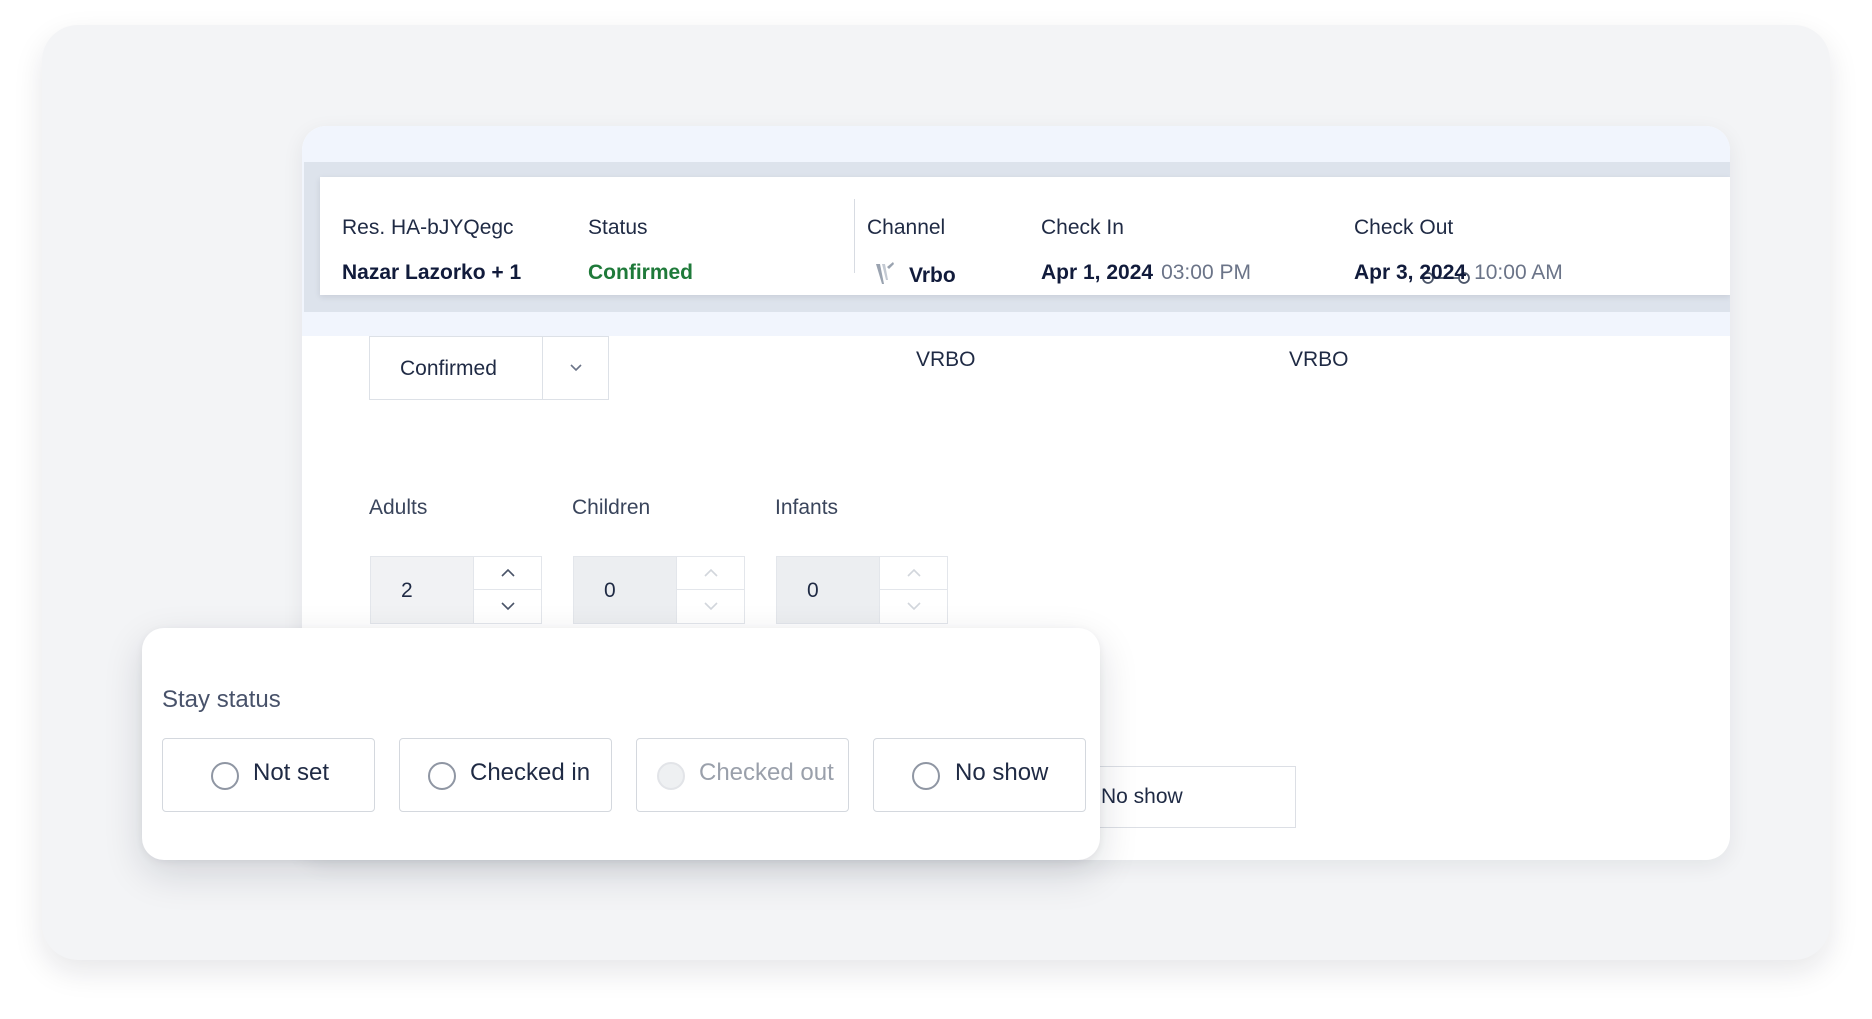 The image size is (1872, 1019). What do you see at coordinates (828, 590) in the screenshot?
I see `infants-input: 0` at bounding box center [828, 590].